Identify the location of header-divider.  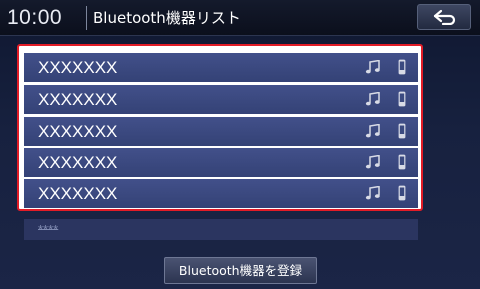
(86, 18).